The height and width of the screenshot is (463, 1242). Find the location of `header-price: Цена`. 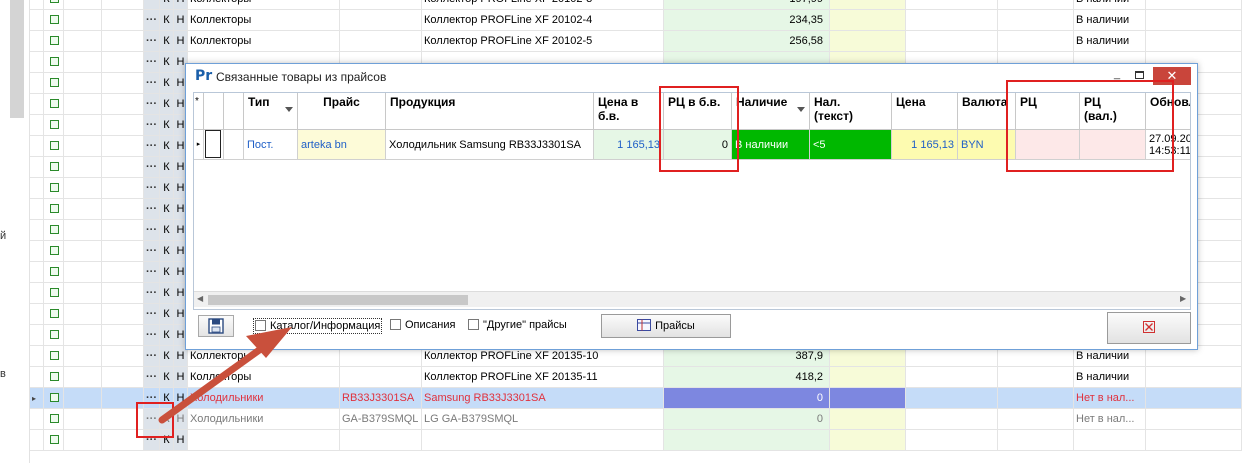

header-price: Цена is located at coordinates (925, 111).